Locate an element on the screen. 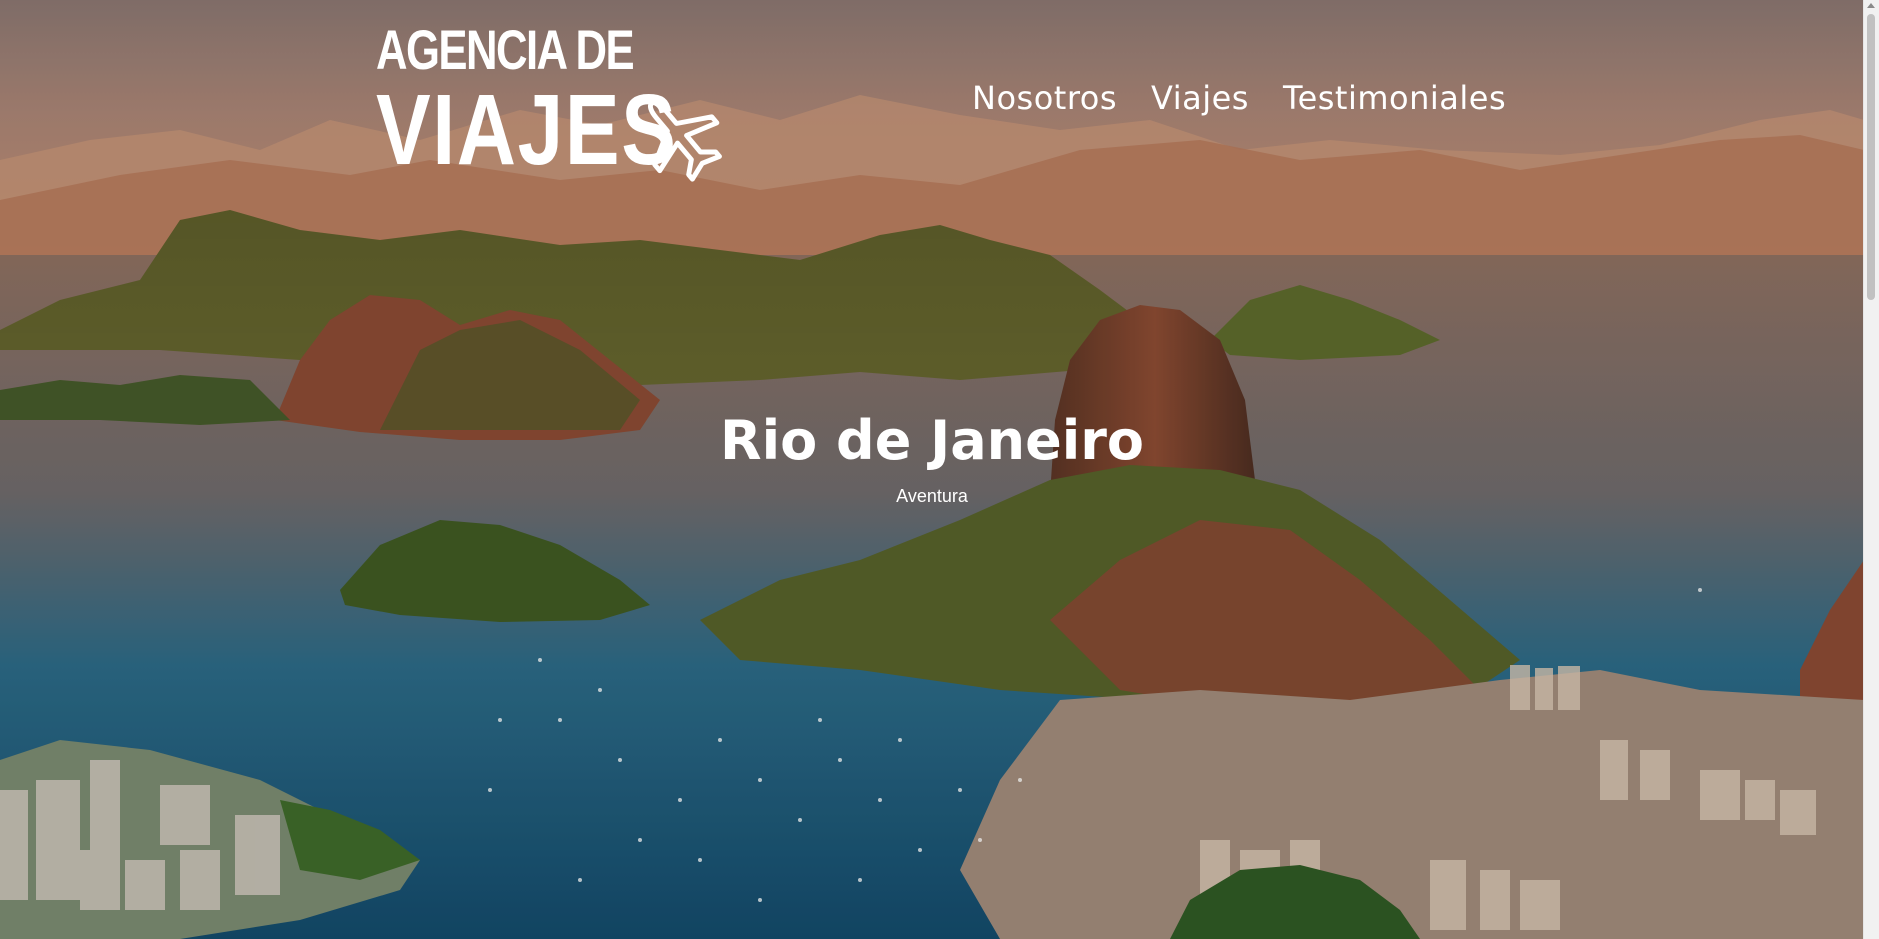  nav-link-testimoniales: Testimoniales is located at coordinates (1394, 98).